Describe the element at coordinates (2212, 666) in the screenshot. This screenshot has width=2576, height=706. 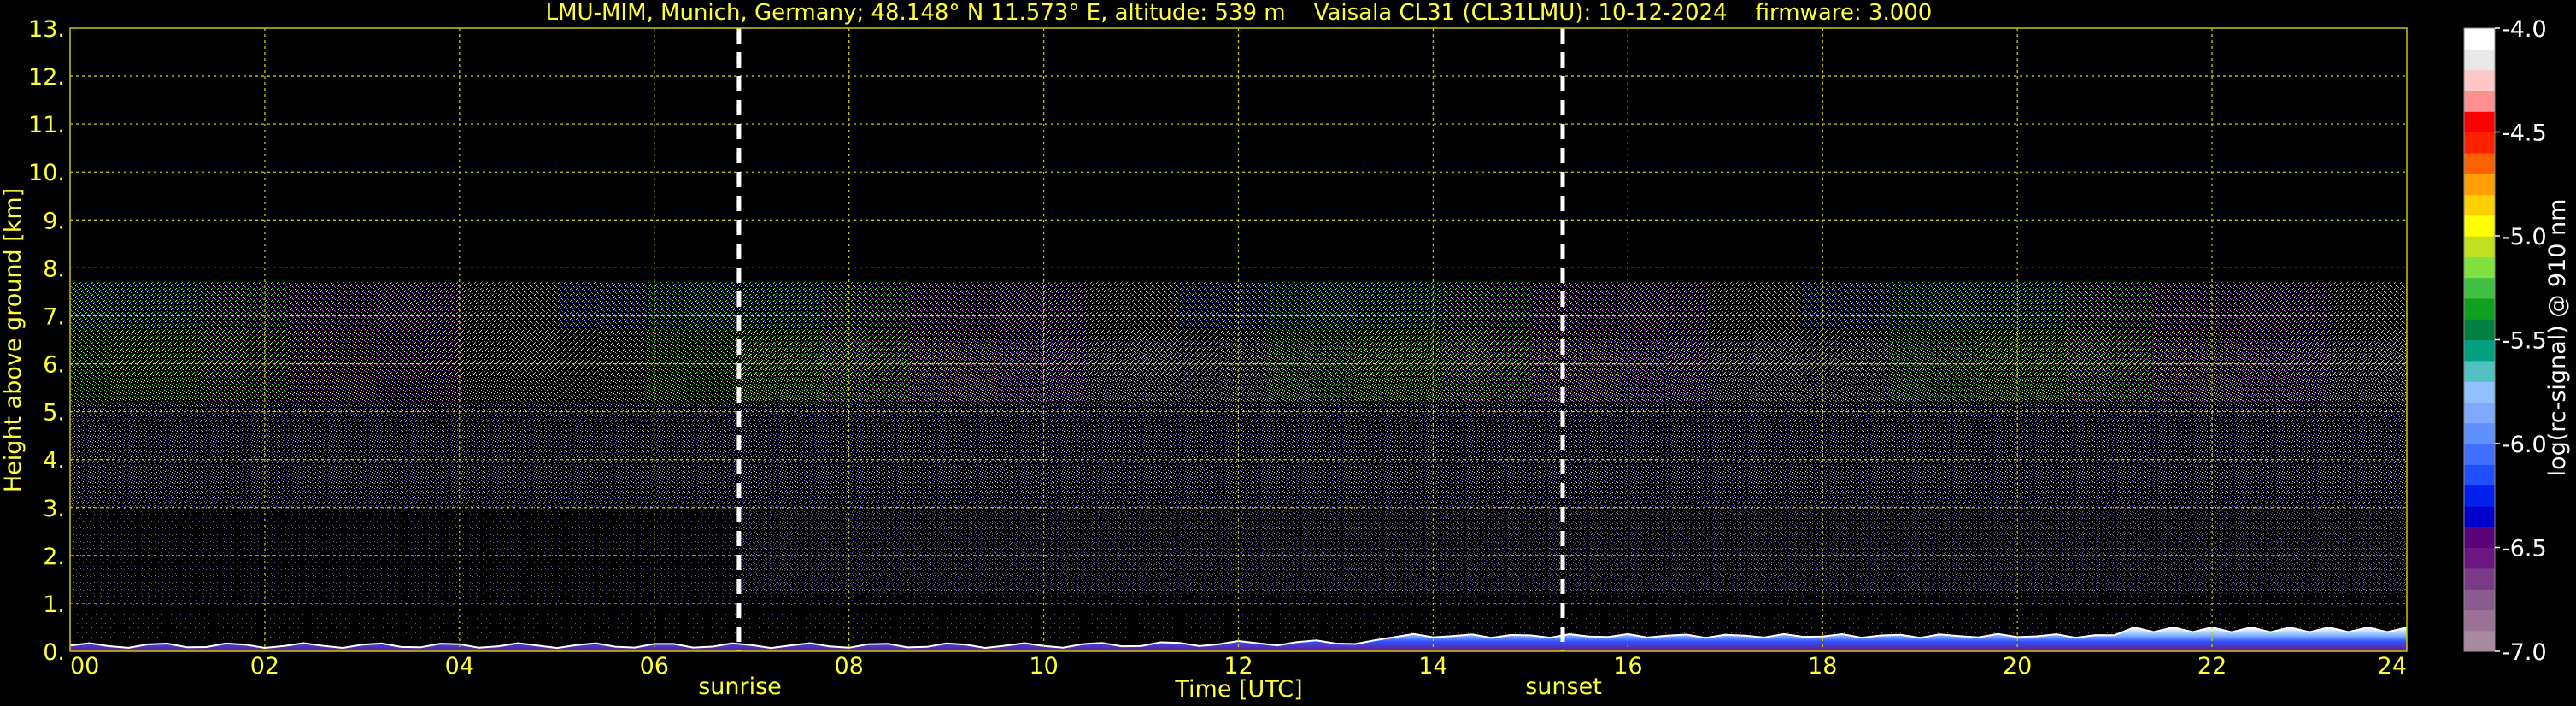
I see `x-tick-label: 22` at that location.